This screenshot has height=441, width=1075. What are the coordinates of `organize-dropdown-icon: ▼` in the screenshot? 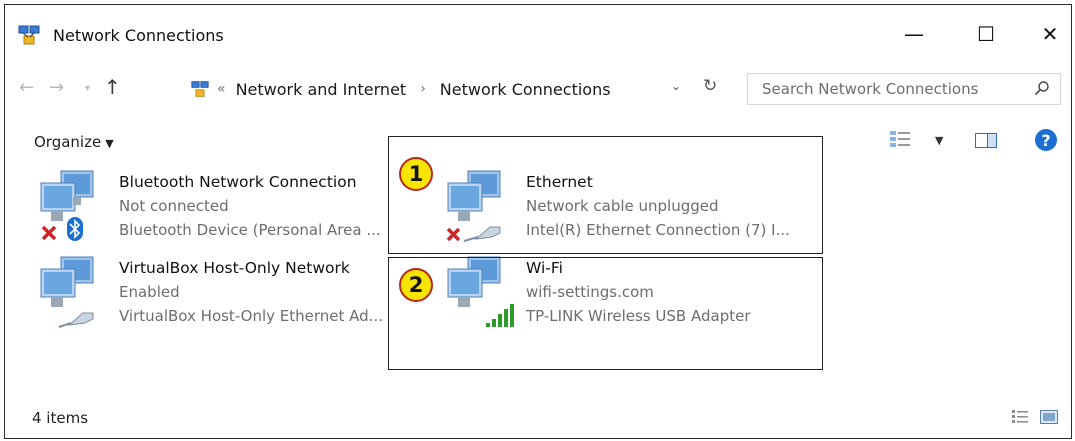 It's located at (109, 143).